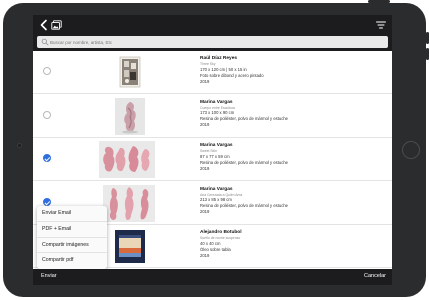 This screenshot has width=429, height=300. What do you see at coordinates (49, 276) in the screenshot?
I see `send-button: Enviar` at bounding box center [49, 276].